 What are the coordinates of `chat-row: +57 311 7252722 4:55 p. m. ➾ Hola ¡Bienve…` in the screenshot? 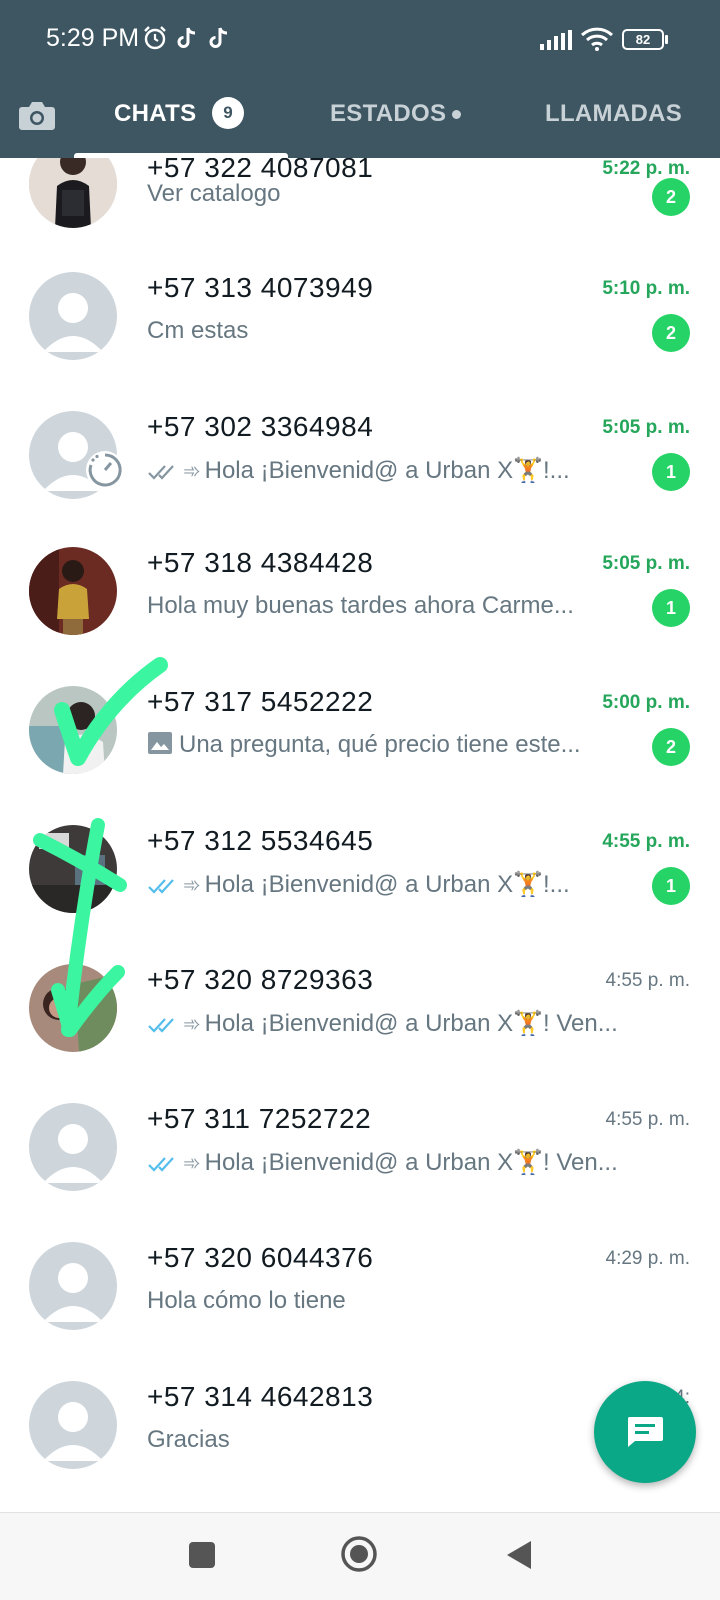 It's located at (360, 1158).